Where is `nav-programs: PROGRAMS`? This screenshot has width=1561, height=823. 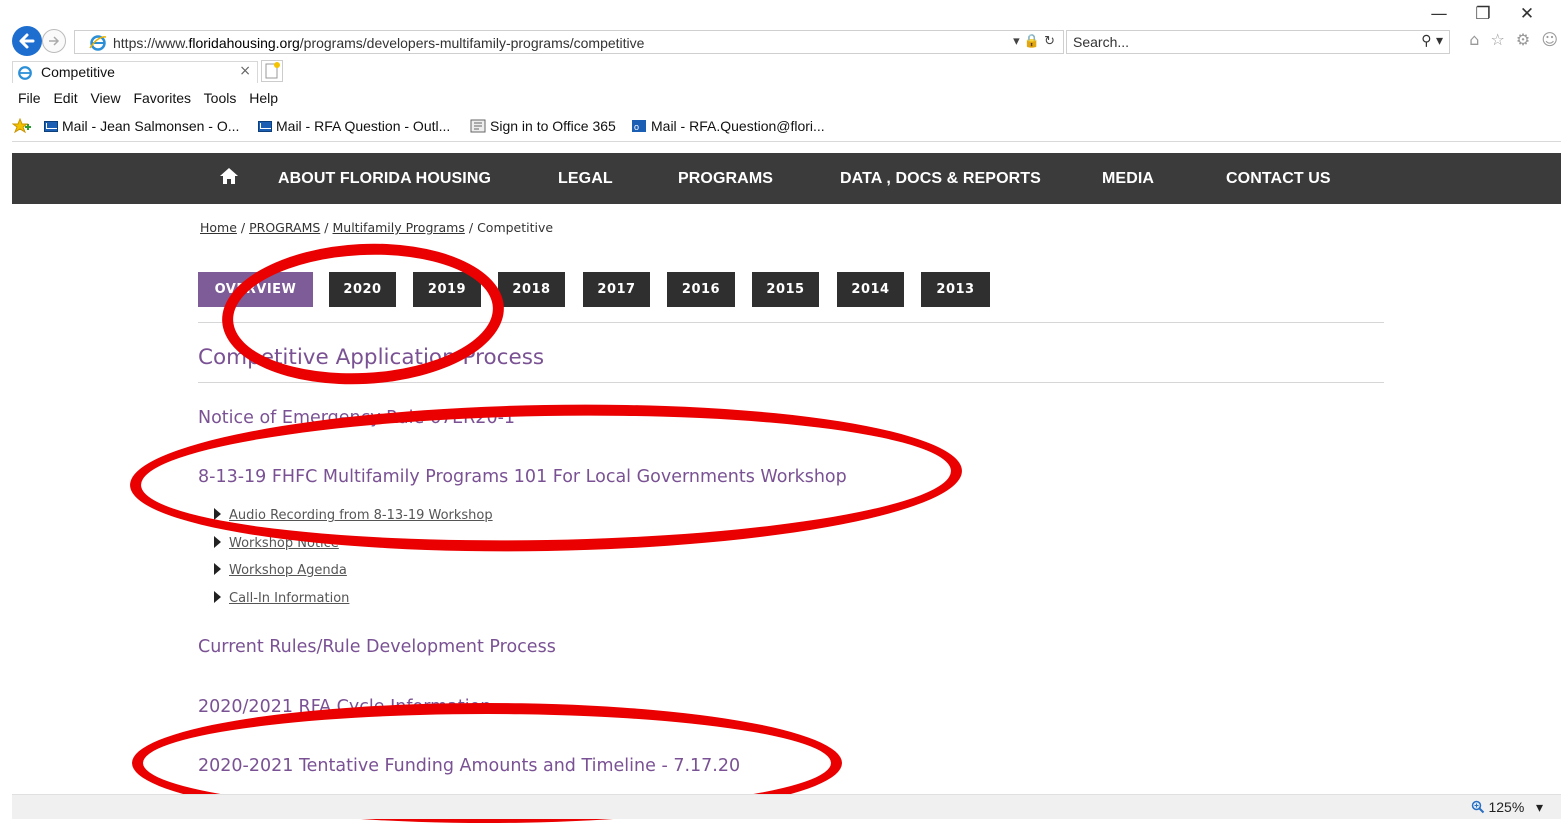 nav-programs: PROGRAMS is located at coordinates (725, 179).